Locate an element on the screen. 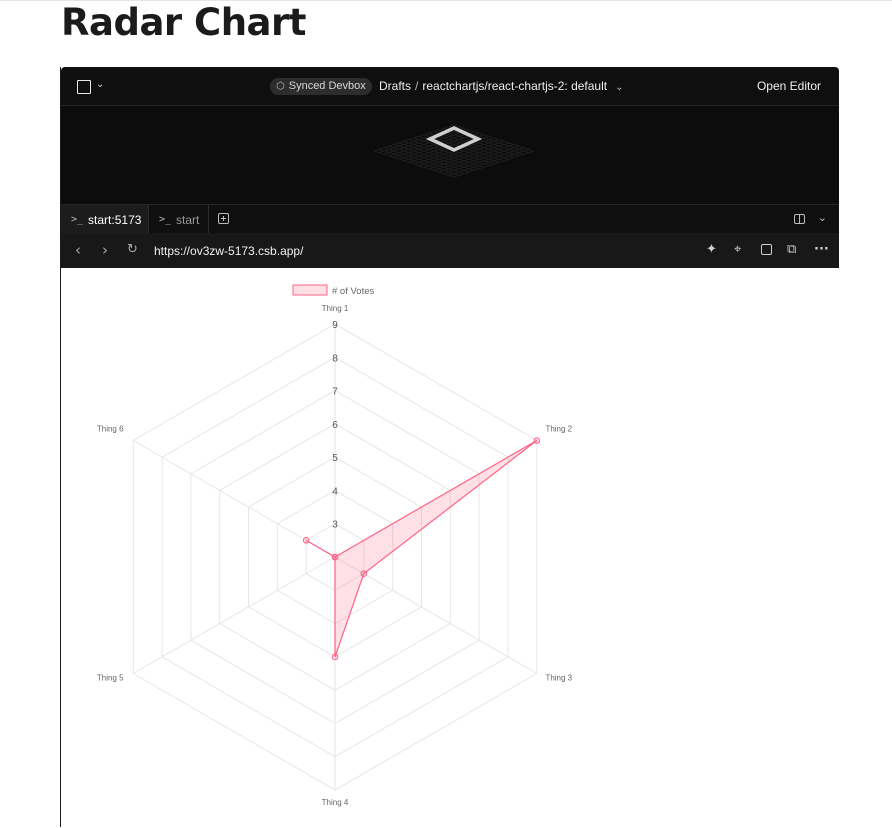 This screenshot has width=892, height=828. radar-tick-label: 6 is located at coordinates (335, 425).